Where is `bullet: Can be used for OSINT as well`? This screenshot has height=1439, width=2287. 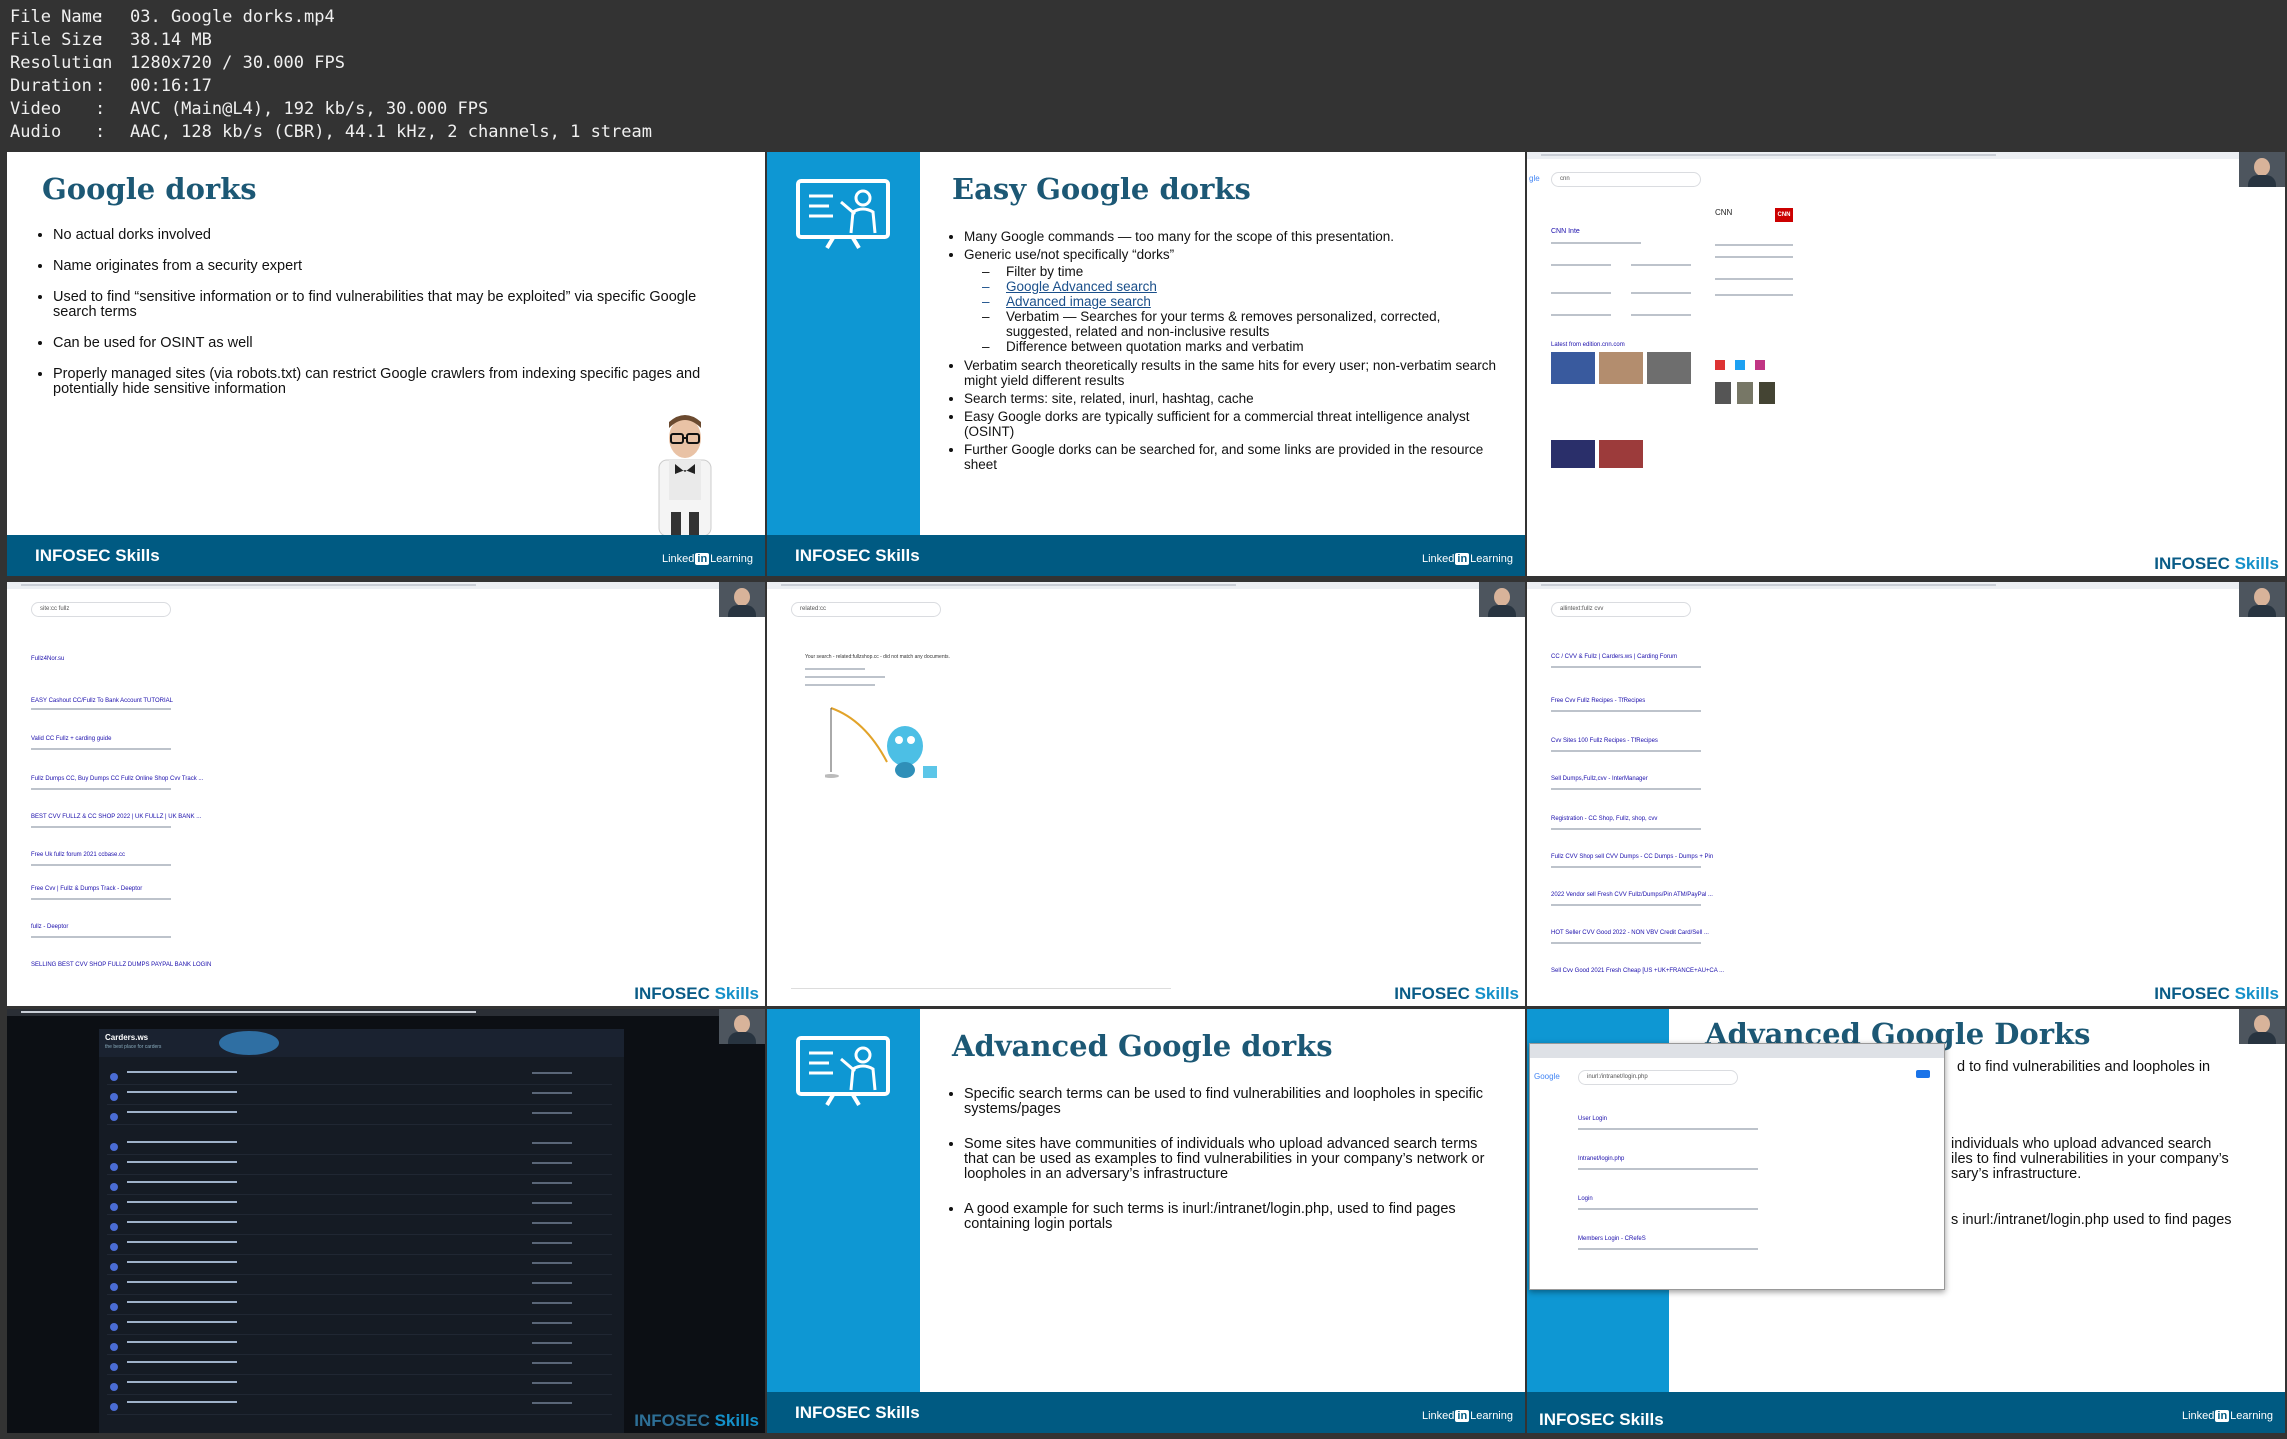 bullet: Can be used for OSINT as well is located at coordinates (397, 343).